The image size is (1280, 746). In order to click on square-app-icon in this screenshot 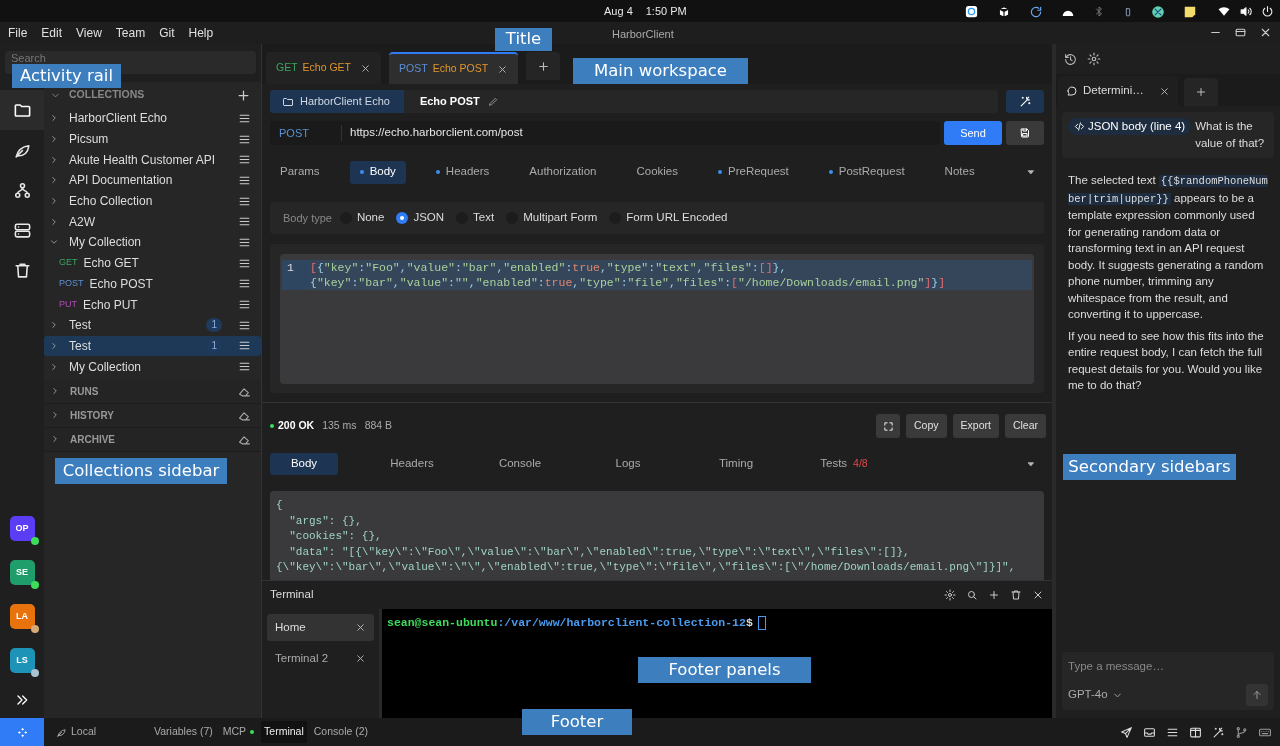, I will do `click(971, 11)`.